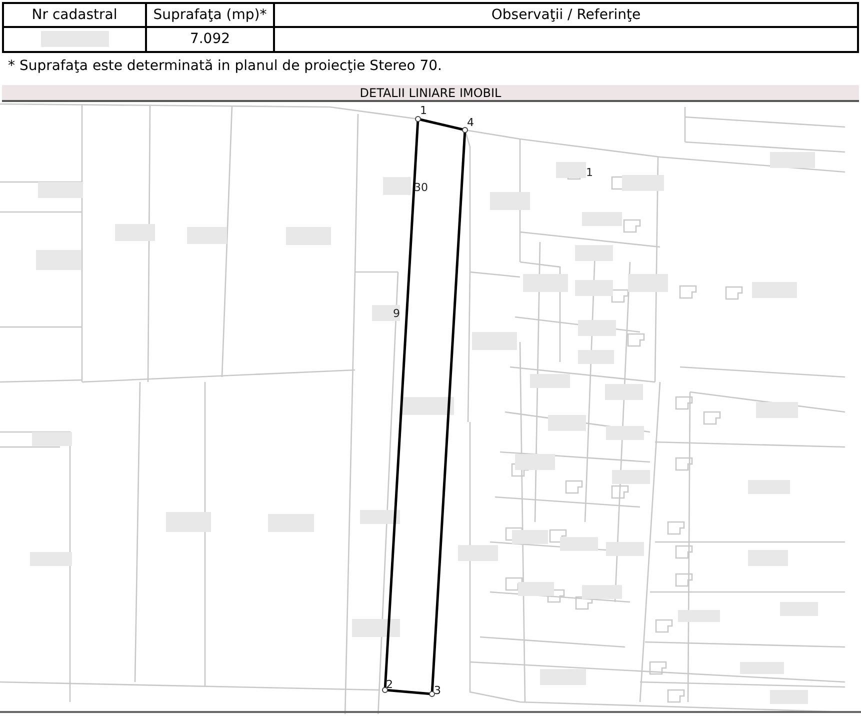  Describe the element at coordinates (210, 39) in the screenshot. I see `table-cell: 7.092` at that location.